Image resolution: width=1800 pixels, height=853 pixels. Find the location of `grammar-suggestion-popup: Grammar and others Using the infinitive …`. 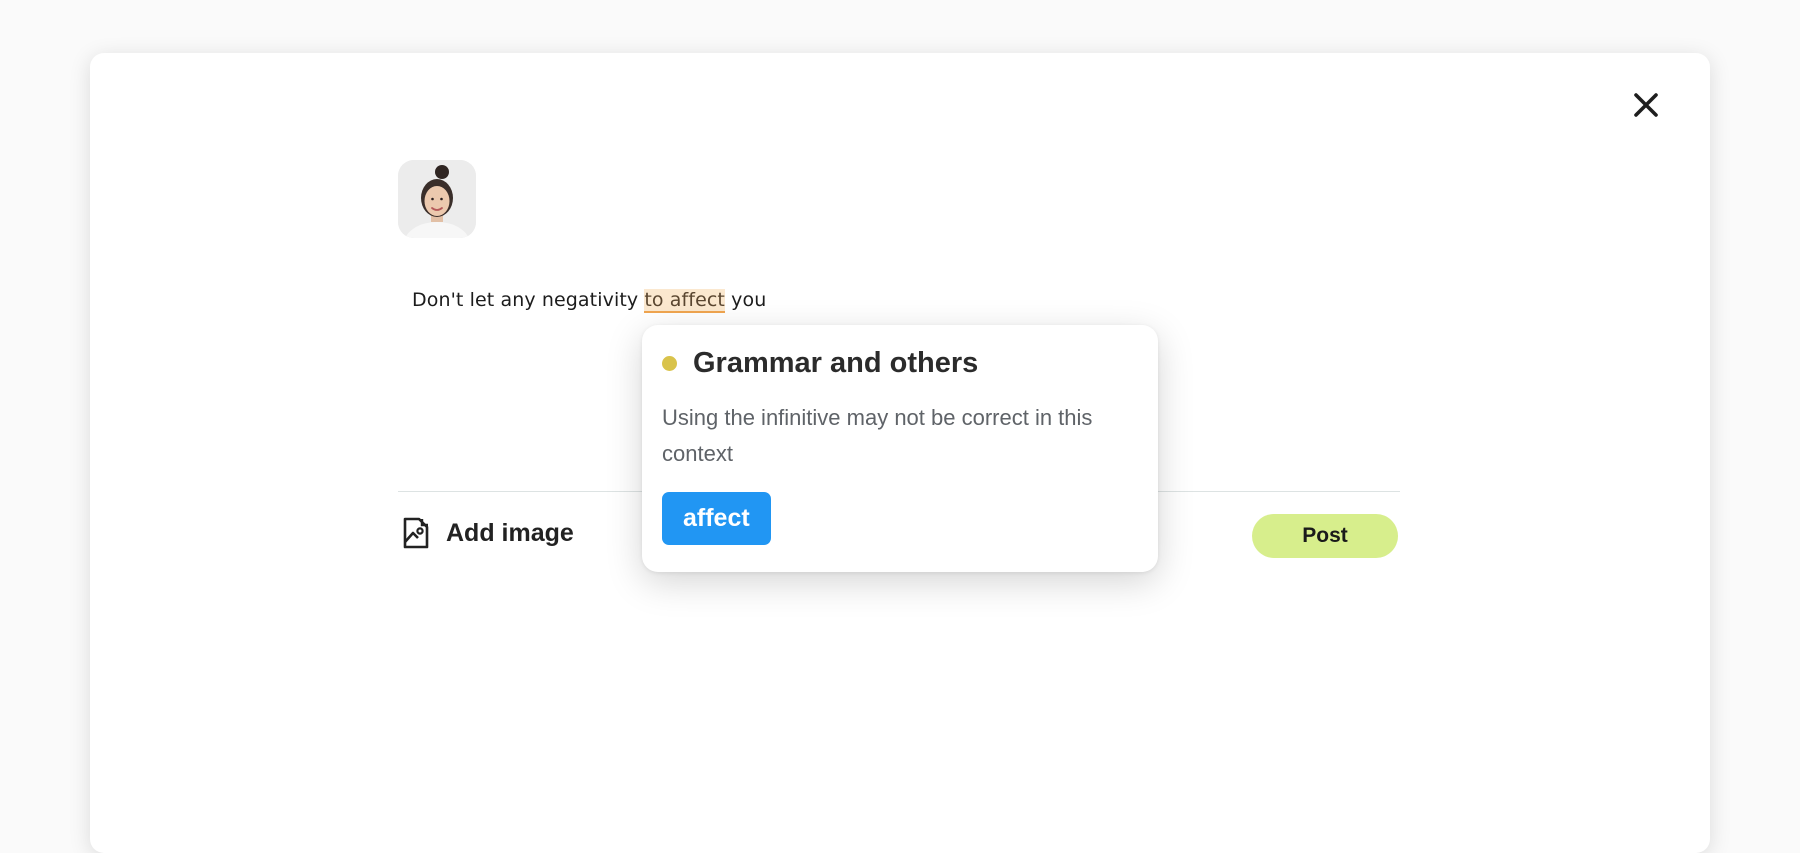

grammar-suggestion-popup: Grammar and others Using the infinitive … is located at coordinates (900, 448).